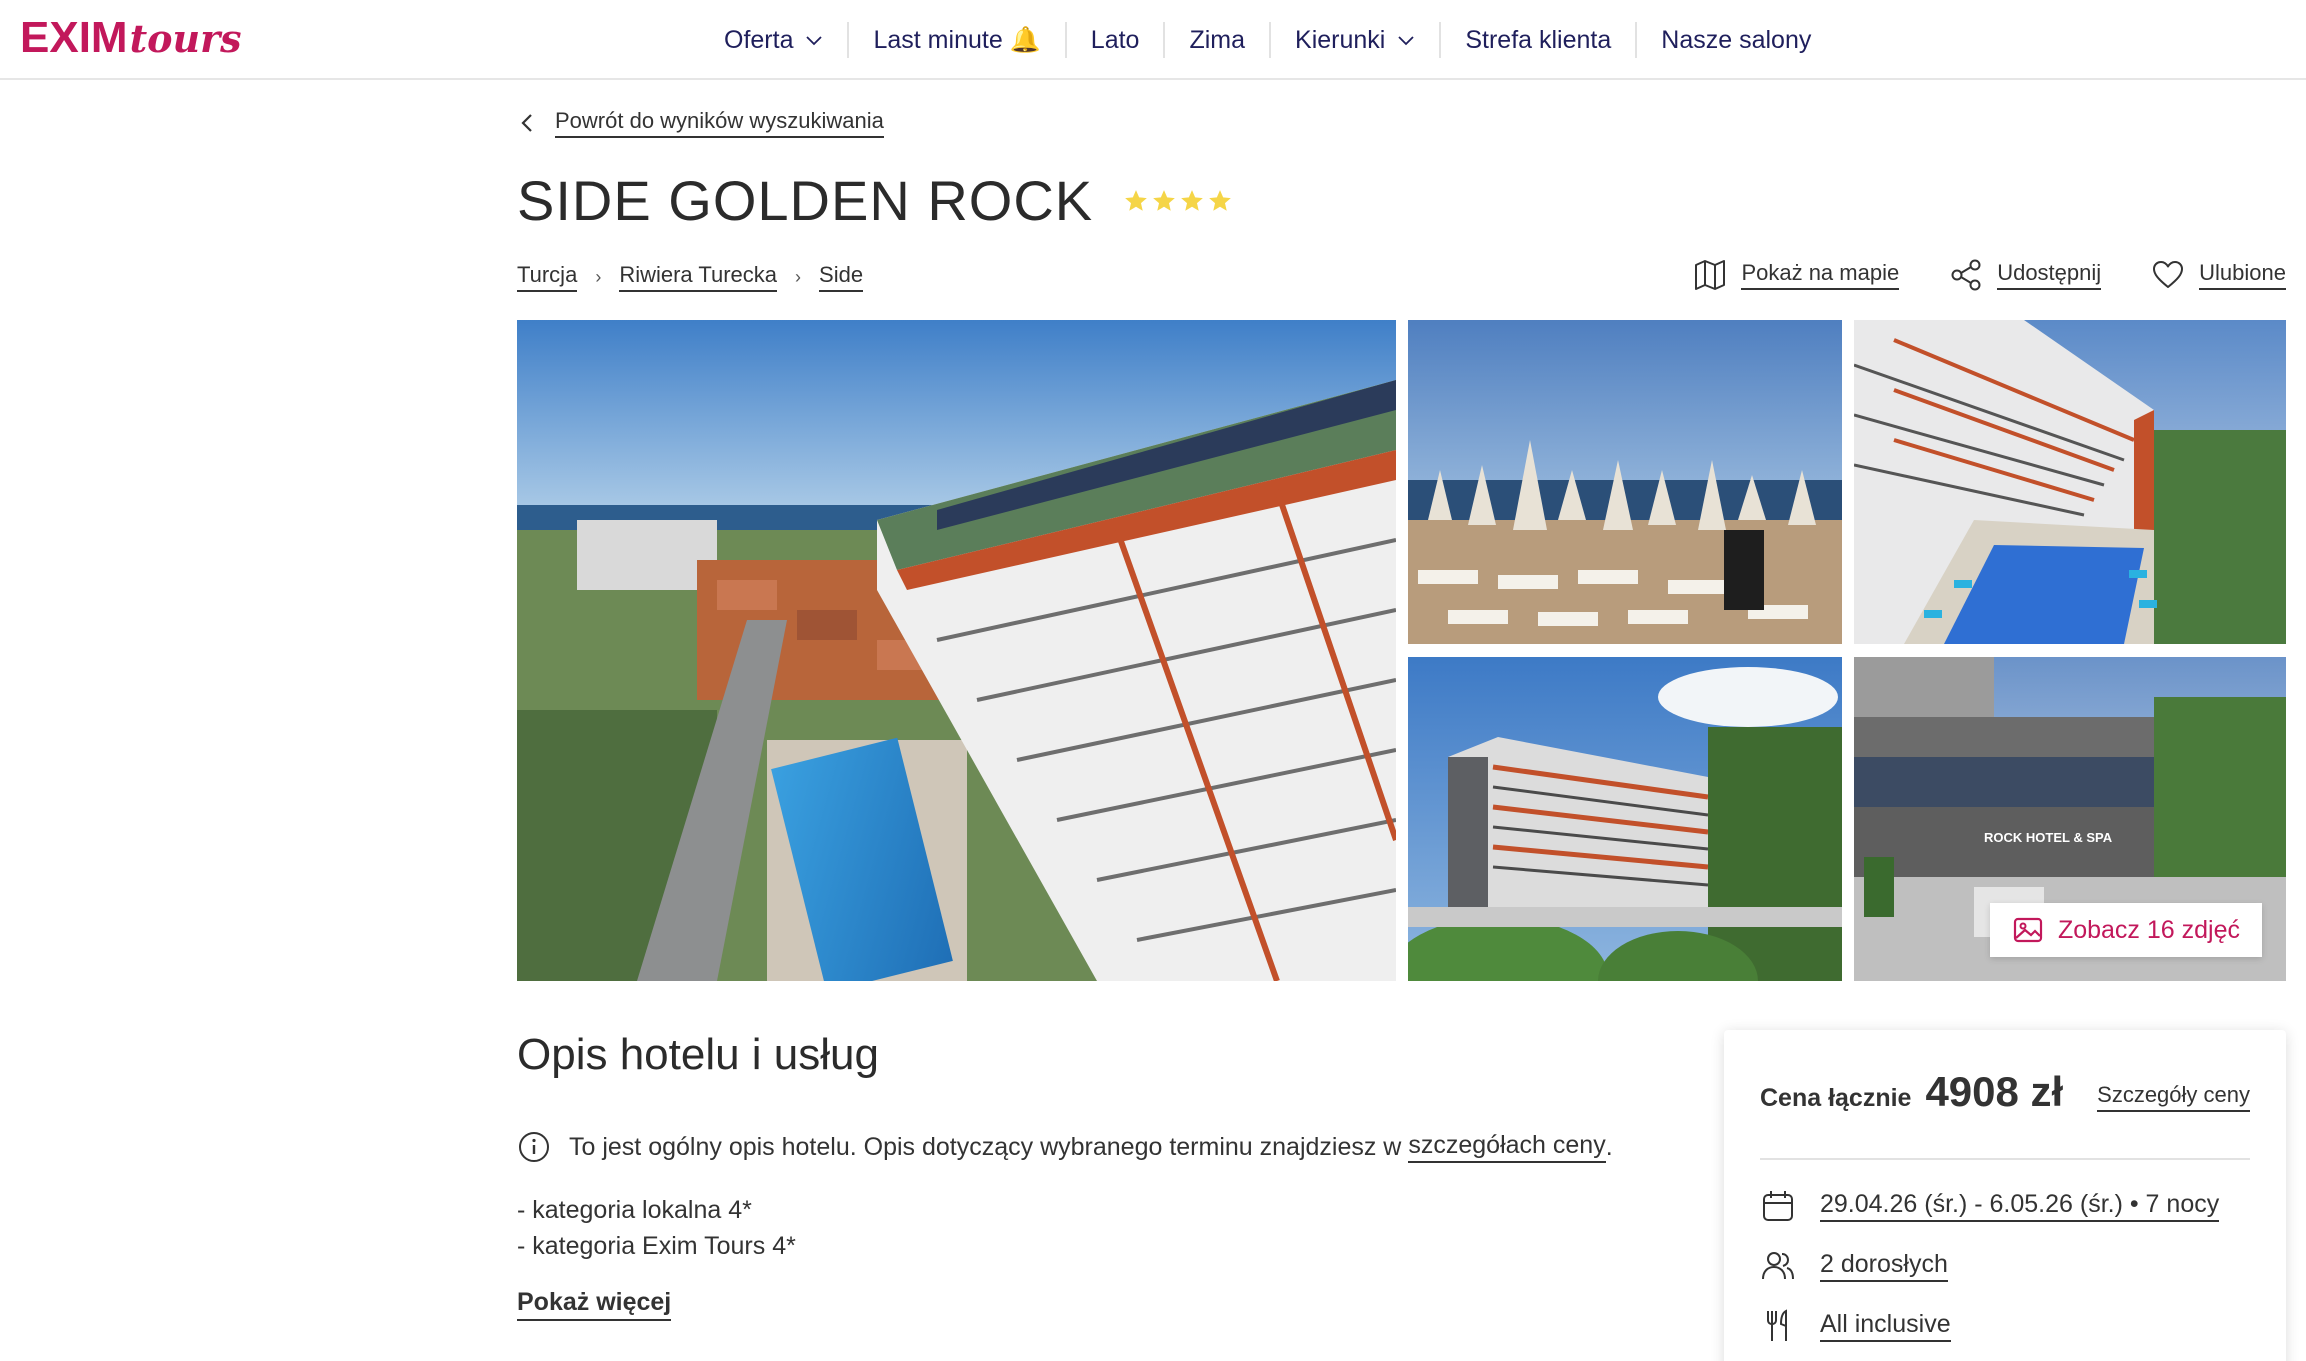  I want to click on hotel-building-photo, so click(1625, 819).